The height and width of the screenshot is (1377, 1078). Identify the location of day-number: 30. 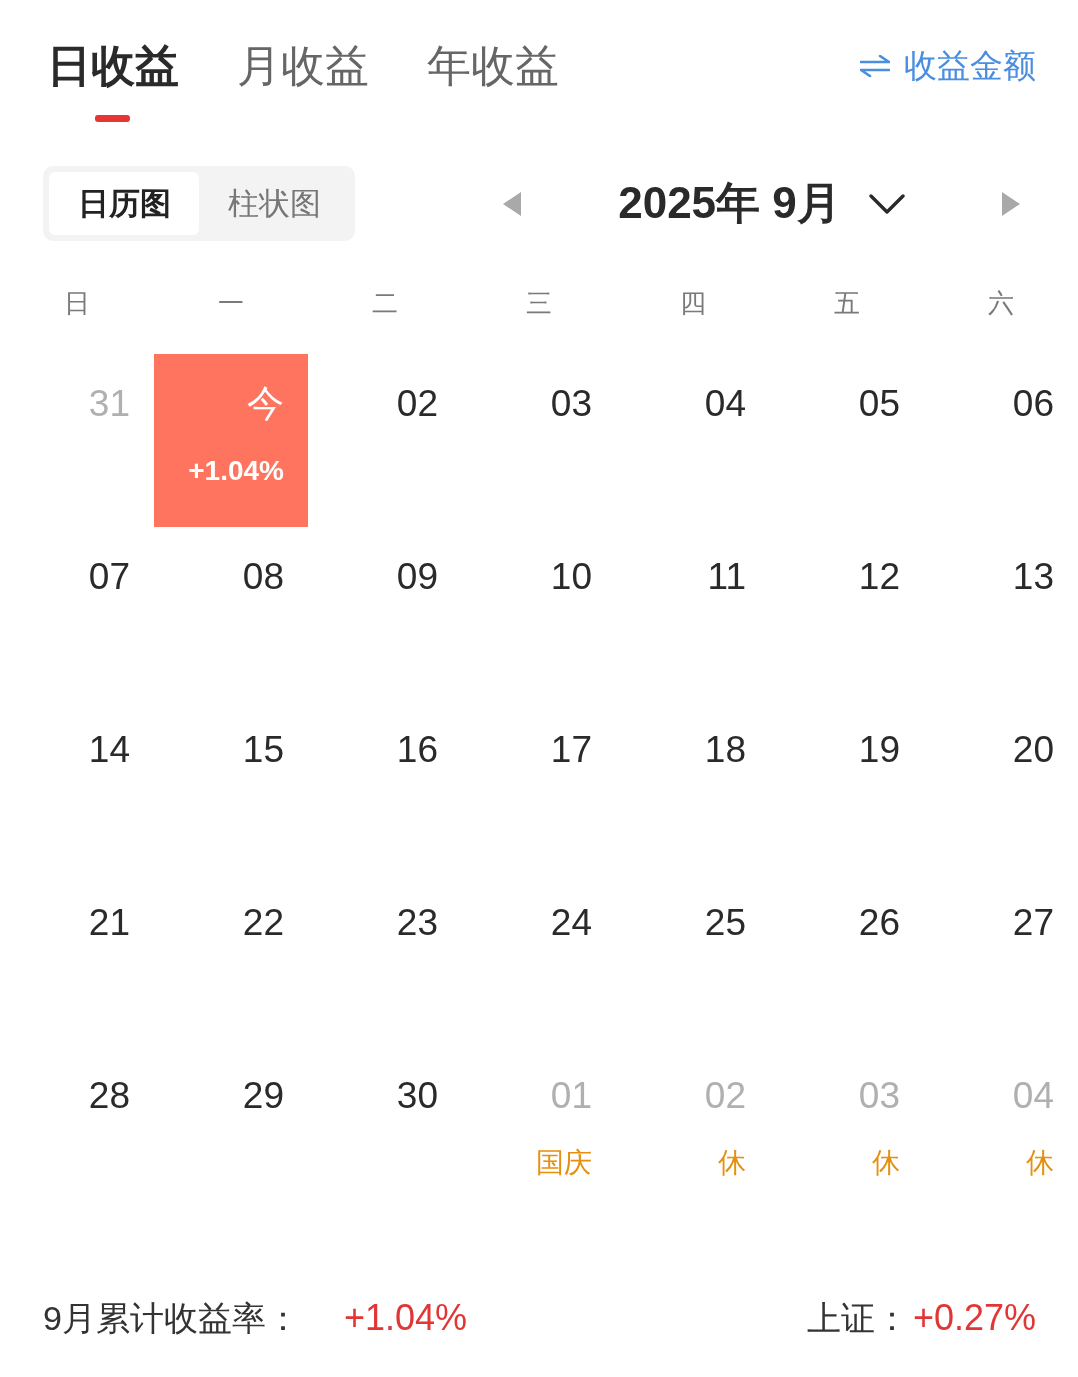
(417, 1096).